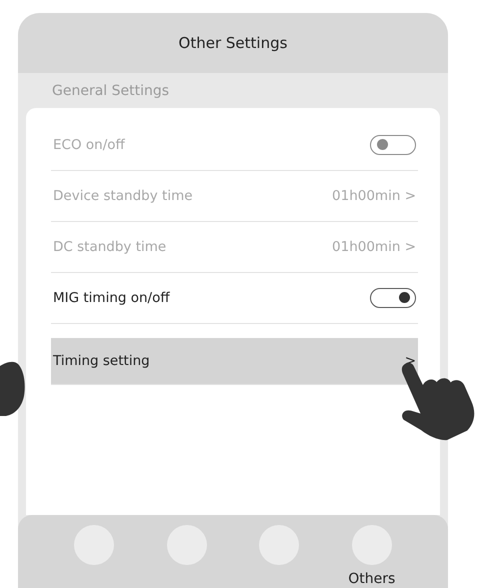 The height and width of the screenshot is (588, 483). What do you see at coordinates (234, 298) in the screenshot?
I see `setting-row: MIG timing on/off` at bounding box center [234, 298].